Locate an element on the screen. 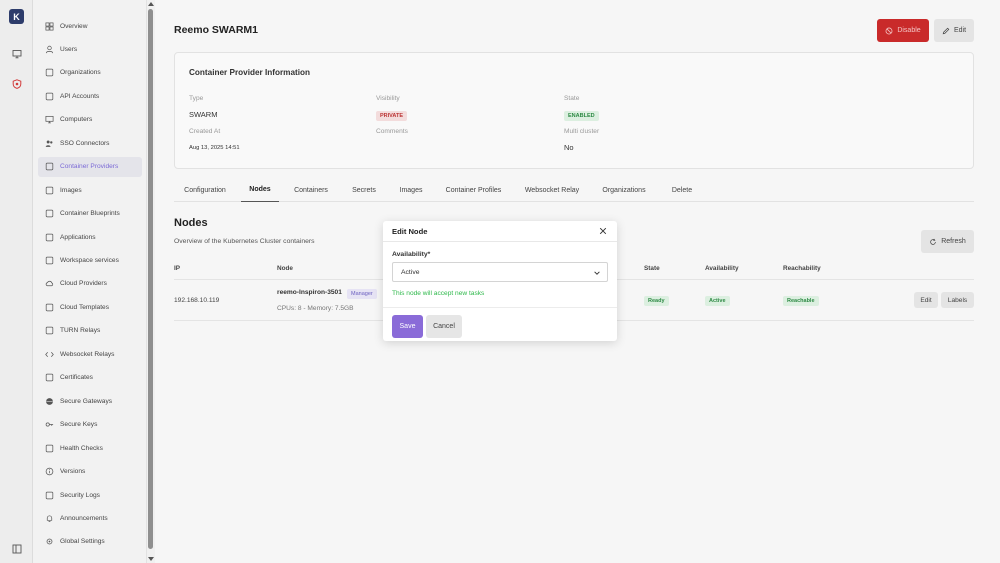 This screenshot has height=563, width=1000. row-labels-button: Labels is located at coordinates (957, 300).